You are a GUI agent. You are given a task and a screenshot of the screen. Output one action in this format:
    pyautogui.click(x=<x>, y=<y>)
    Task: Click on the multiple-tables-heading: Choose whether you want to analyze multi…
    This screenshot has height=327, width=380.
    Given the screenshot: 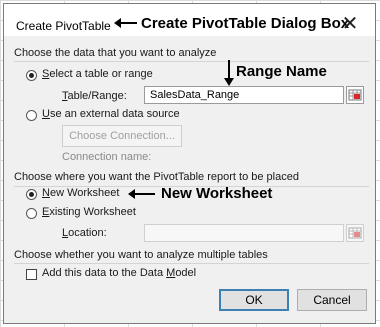 What is the action you would take?
    pyautogui.click(x=141, y=255)
    